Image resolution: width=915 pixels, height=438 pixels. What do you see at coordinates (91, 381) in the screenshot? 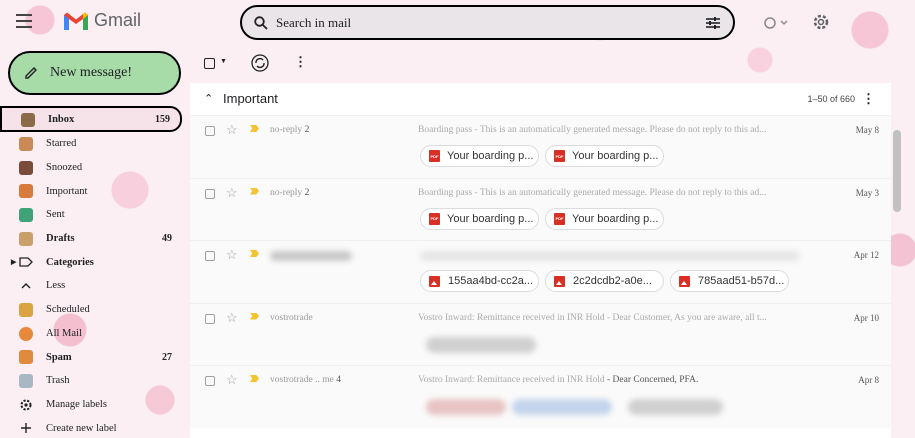
I see `sidebar-item-trash: Trash` at bounding box center [91, 381].